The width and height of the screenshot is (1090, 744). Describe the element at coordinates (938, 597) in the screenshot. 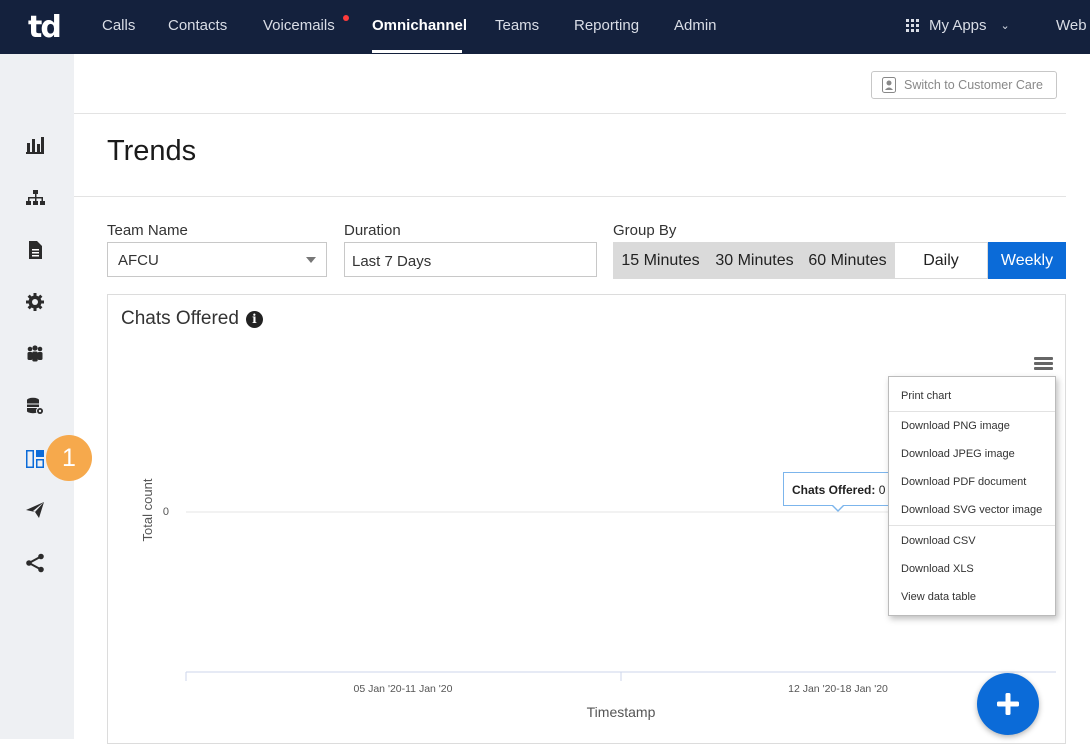

I see `menu-view-data-table: View data table` at that location.